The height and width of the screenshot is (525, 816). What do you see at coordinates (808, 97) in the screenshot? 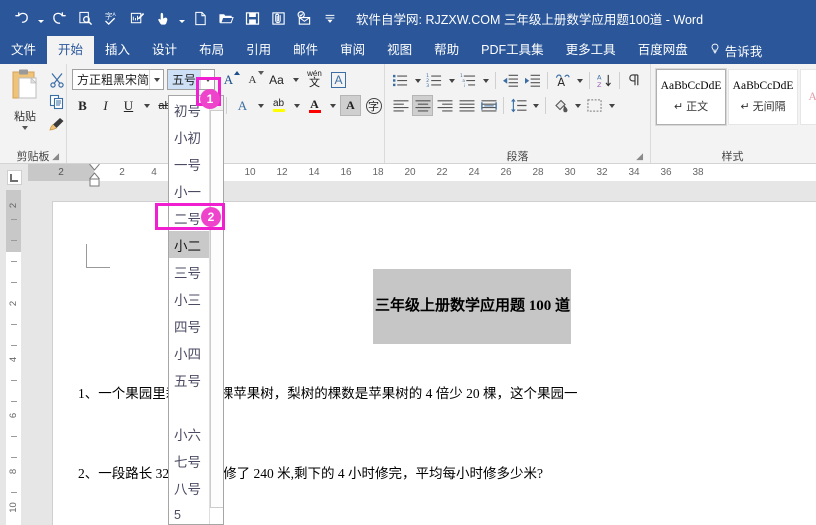
I see `style-heading-partial: AaB` at bounding box center [808, 97].